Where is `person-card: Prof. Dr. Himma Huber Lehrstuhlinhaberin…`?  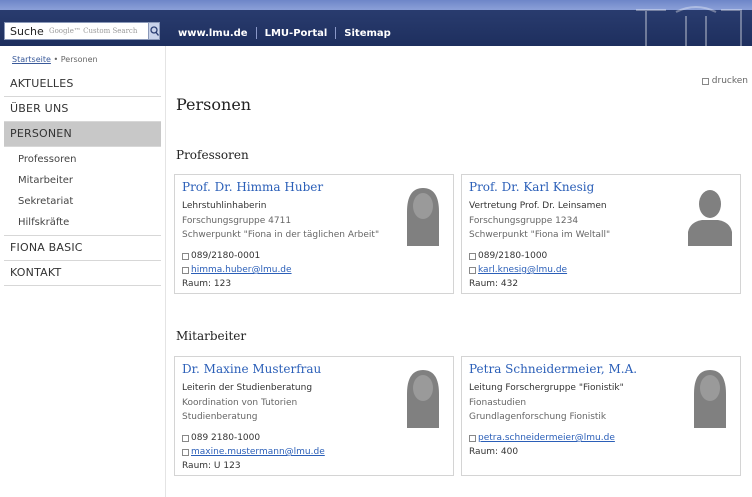 person-card: Prof. Dr. Himma Huber Lehrstuhlinhaberin… is located at coordinates (314, 234).